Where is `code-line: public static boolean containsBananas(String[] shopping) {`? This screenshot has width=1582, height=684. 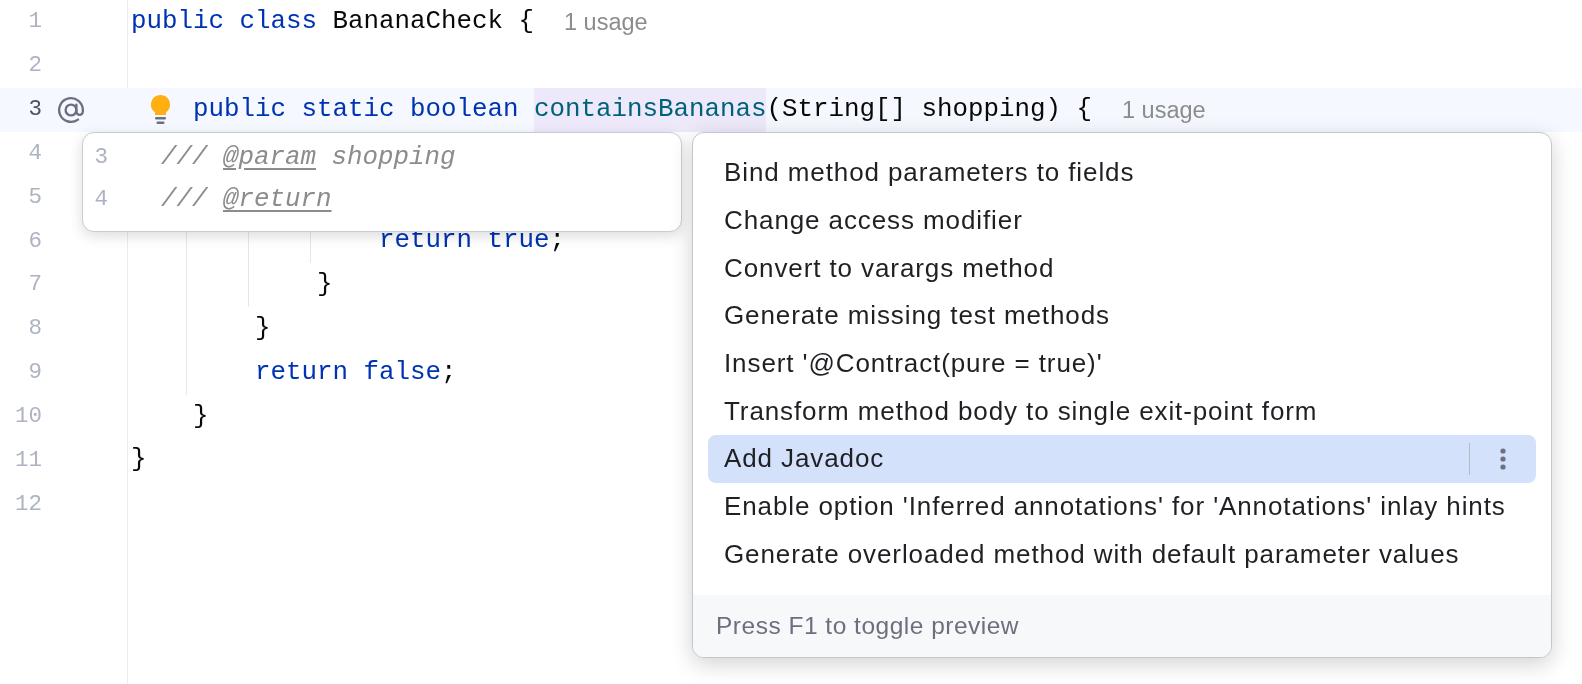 code-line: public static boolean containsBananas(String[] shopping) { is located at coordinates (642, 109).